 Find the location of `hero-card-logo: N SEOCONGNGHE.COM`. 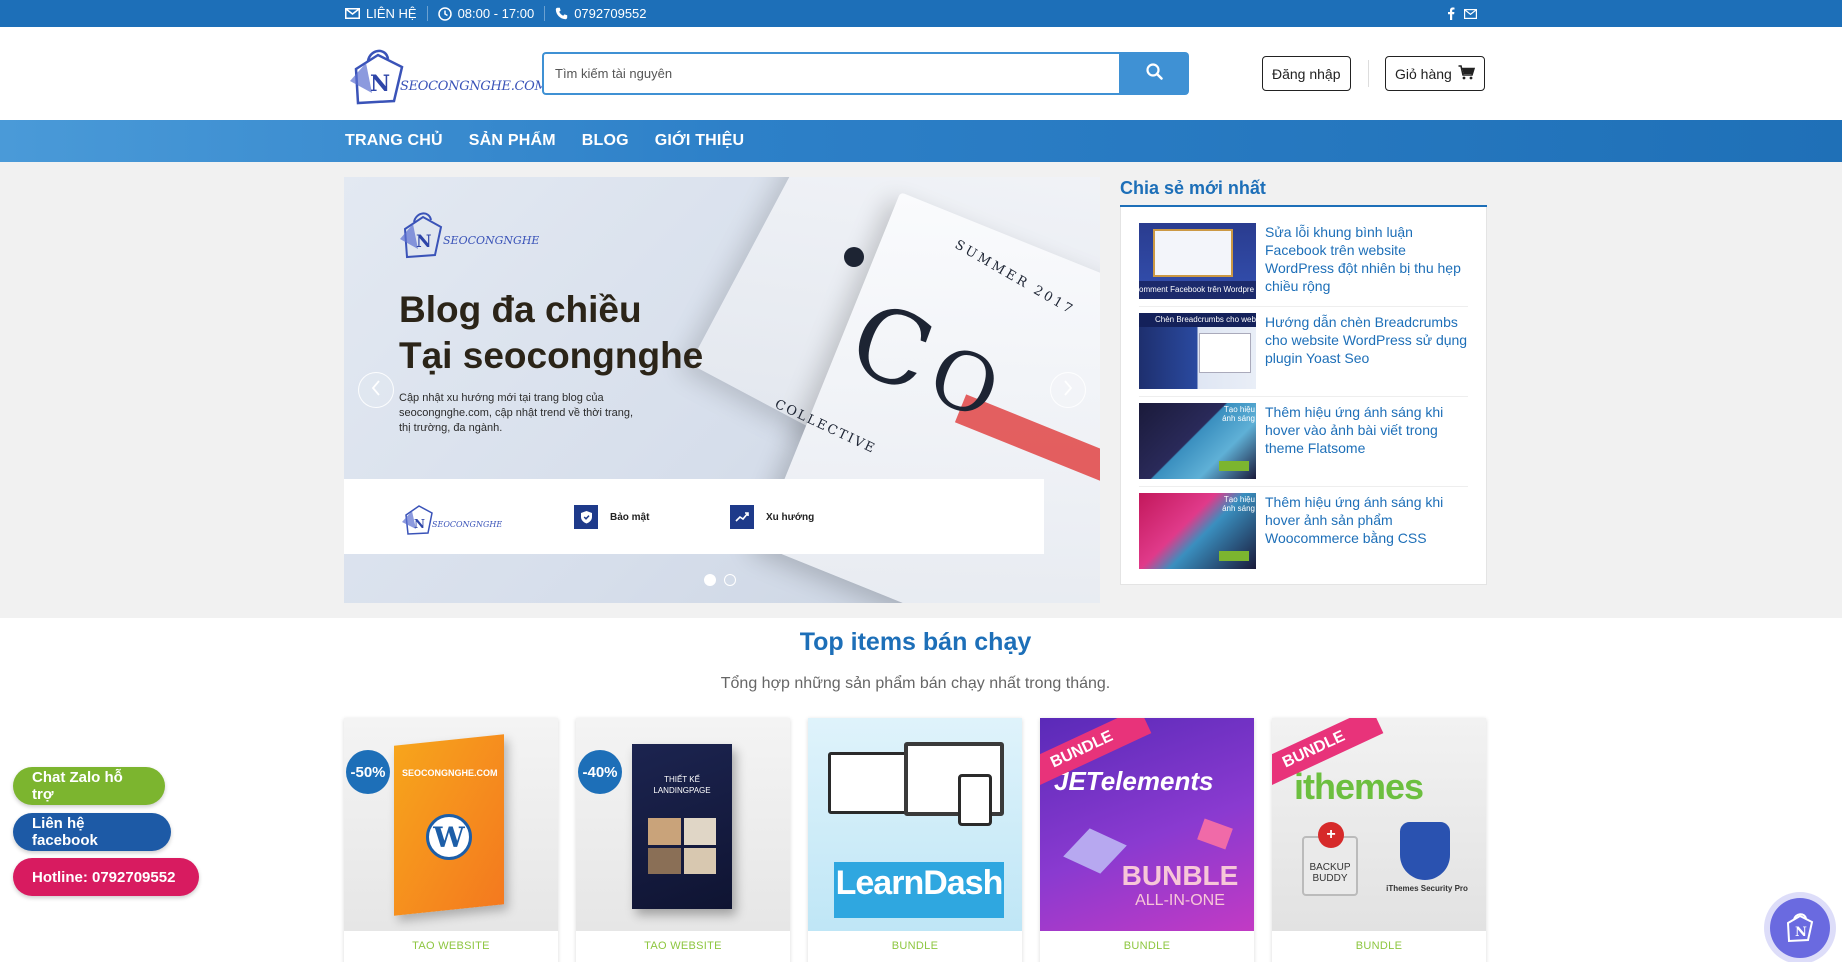

hero-card-logo: N SEOCONGNGHE.COM is located at coordinates (464, 517).